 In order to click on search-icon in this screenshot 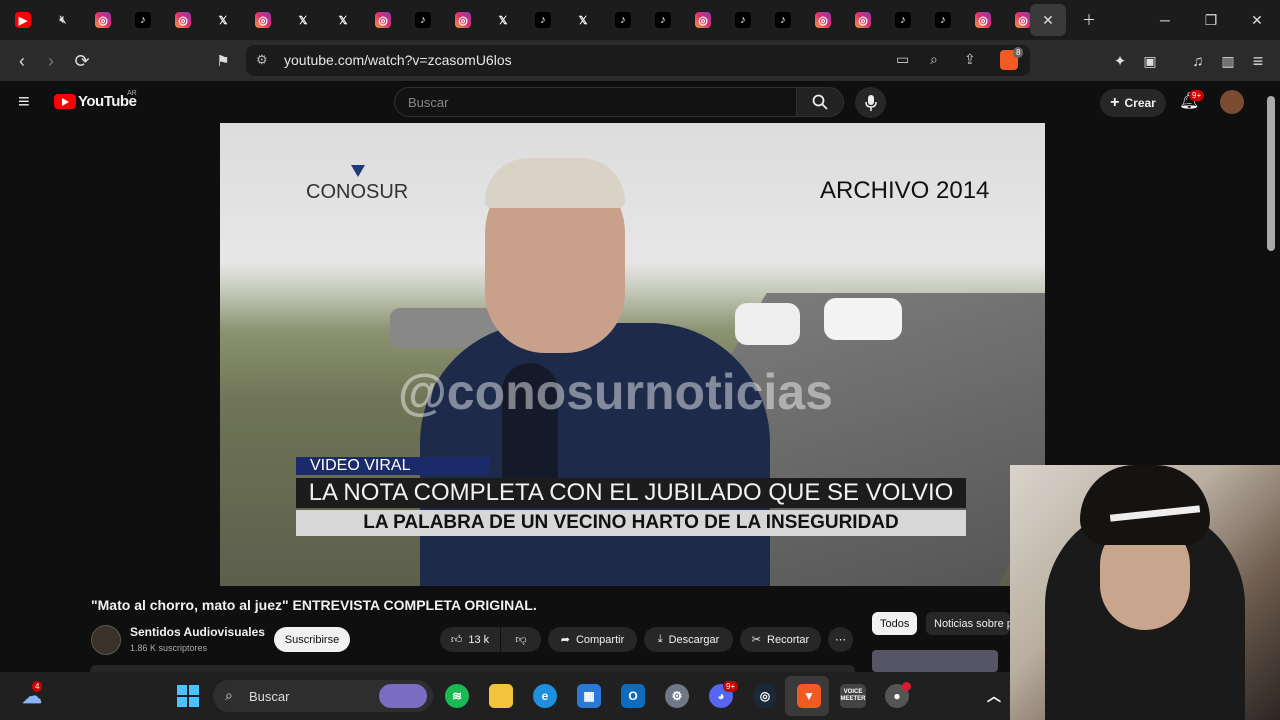, I will do `click(820, 102)`.